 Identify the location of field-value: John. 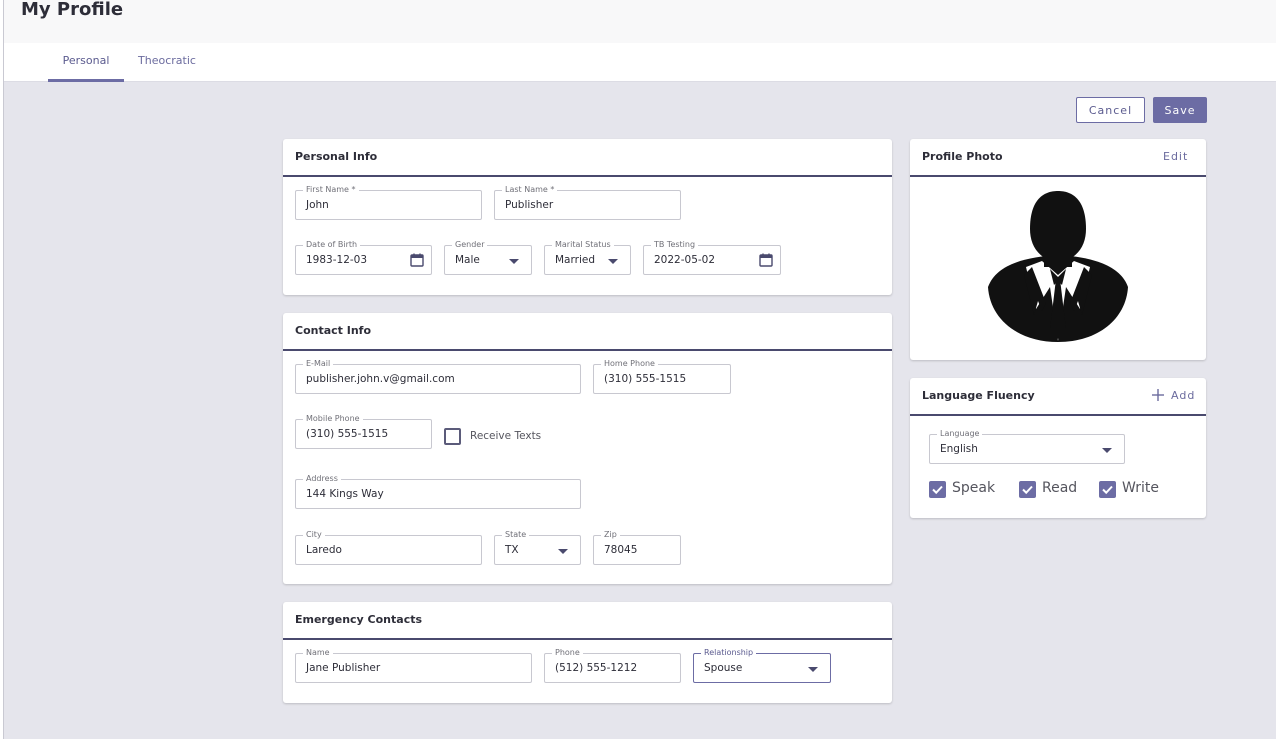
(317, 205).